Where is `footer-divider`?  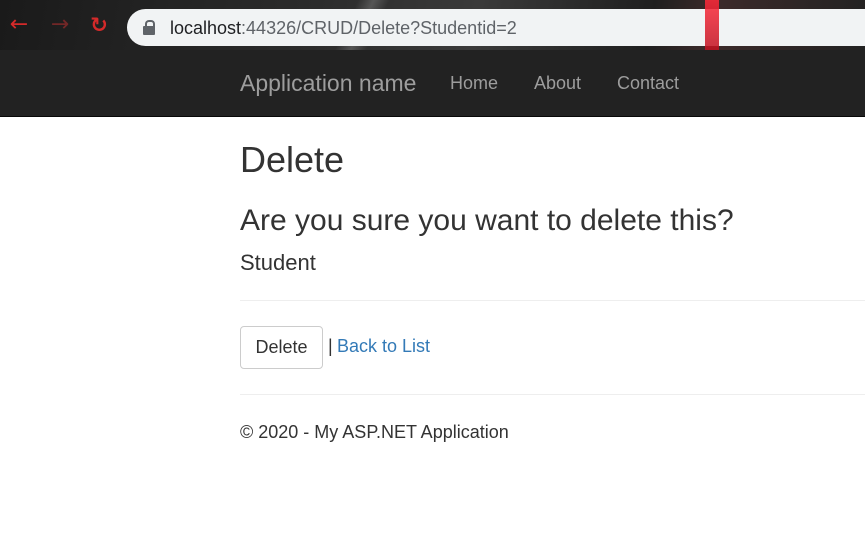
footer-divider is located at coordinates (552, 394).